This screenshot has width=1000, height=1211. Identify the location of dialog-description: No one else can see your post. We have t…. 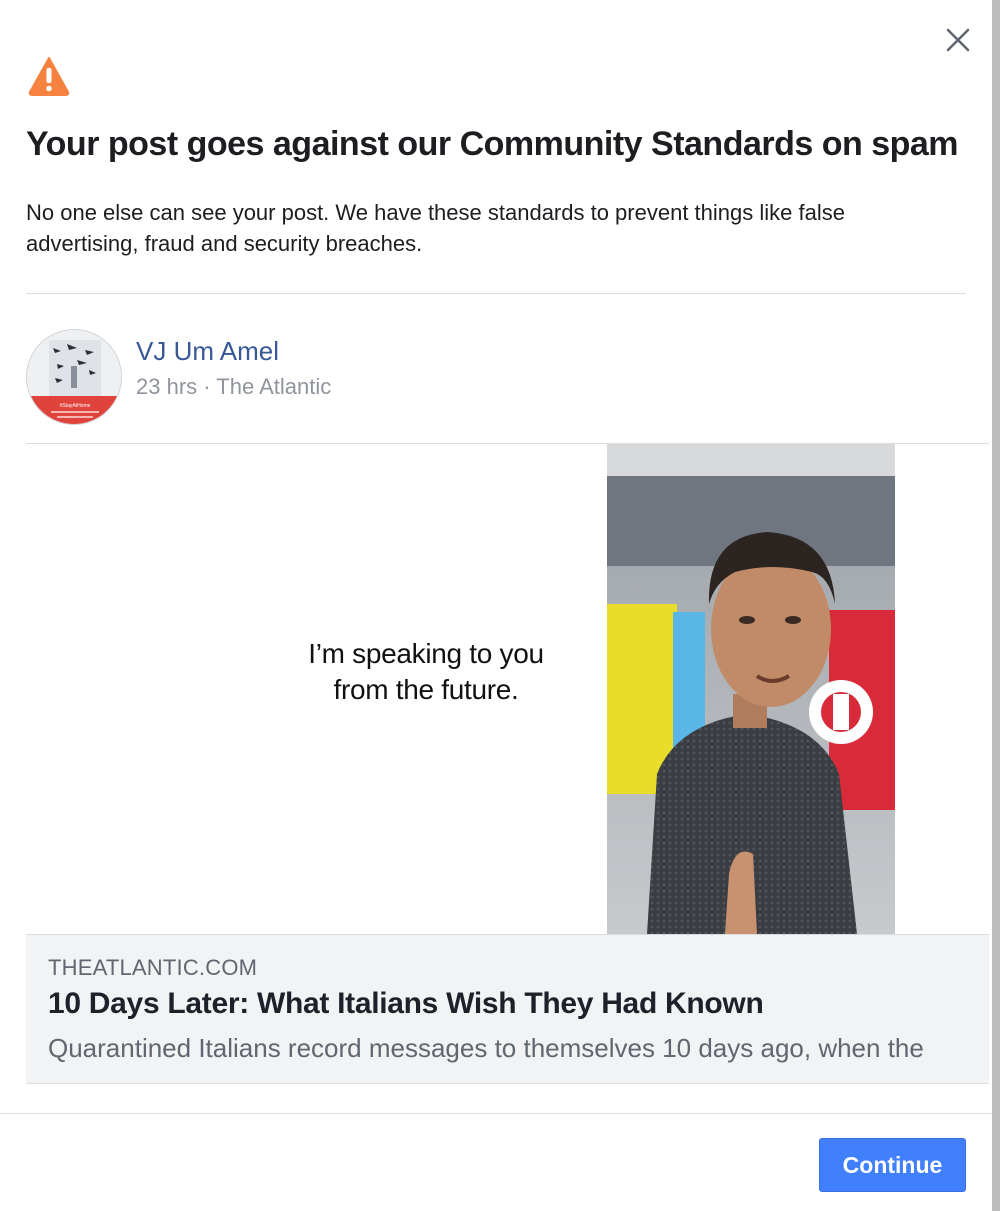
(435, 228).